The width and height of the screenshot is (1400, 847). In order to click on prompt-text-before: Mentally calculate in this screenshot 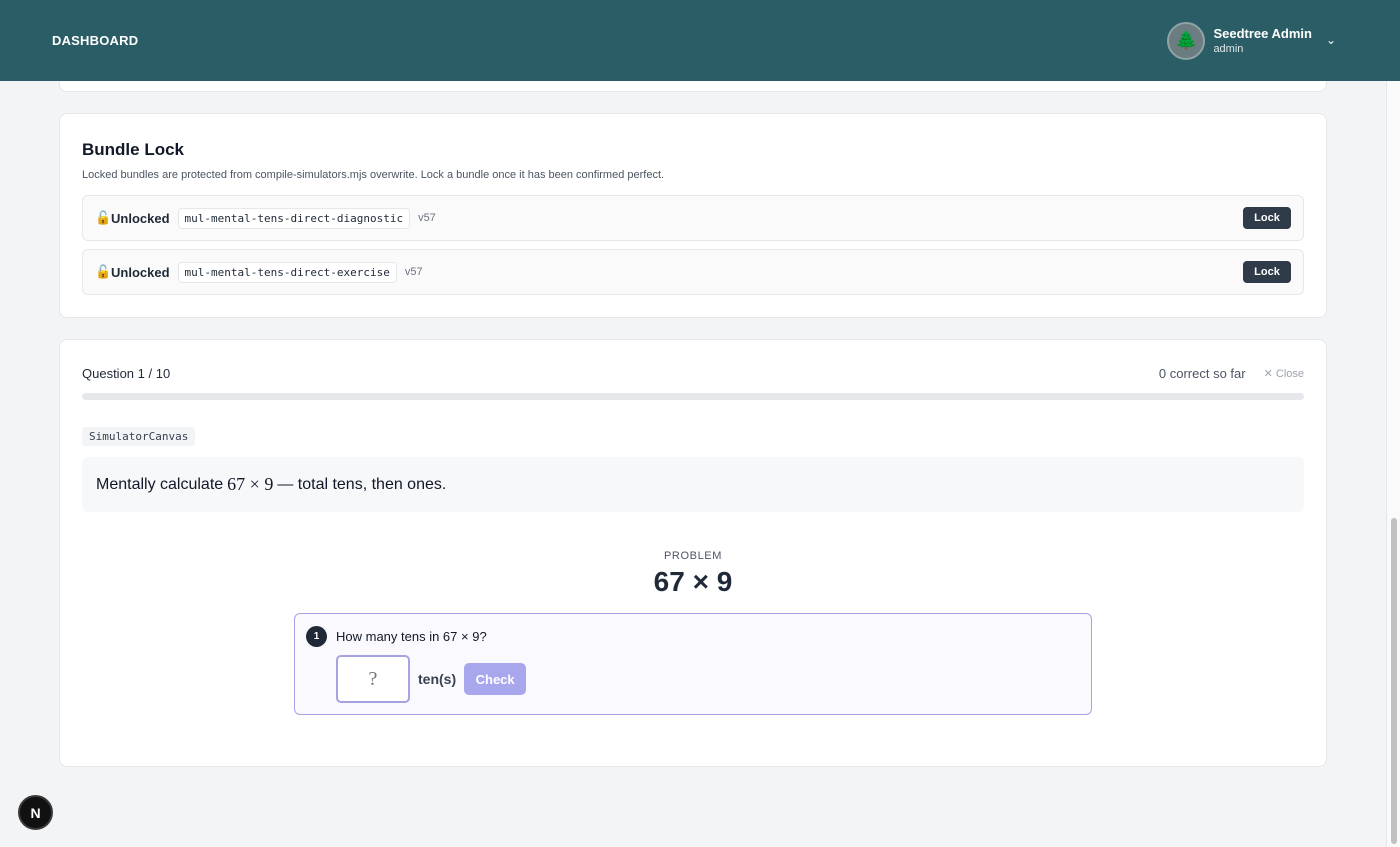, I will do `click(160, 484)`.